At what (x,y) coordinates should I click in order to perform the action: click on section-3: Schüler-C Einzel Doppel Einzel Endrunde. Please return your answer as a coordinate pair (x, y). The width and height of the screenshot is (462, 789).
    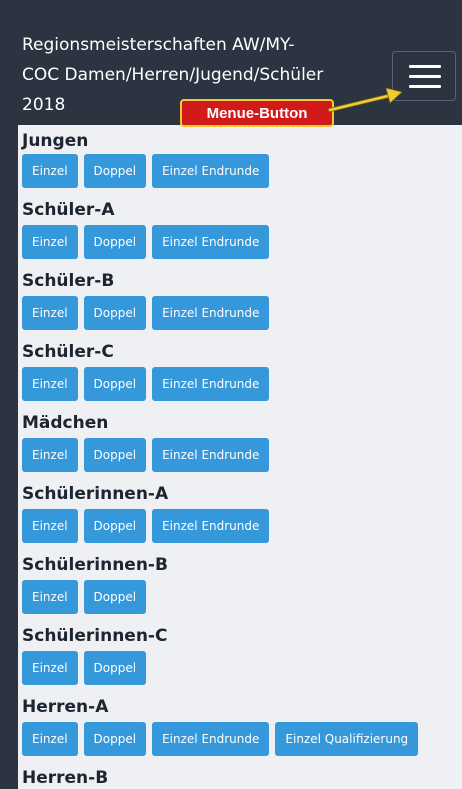
    Looking at the image, I should click on (240, 369).